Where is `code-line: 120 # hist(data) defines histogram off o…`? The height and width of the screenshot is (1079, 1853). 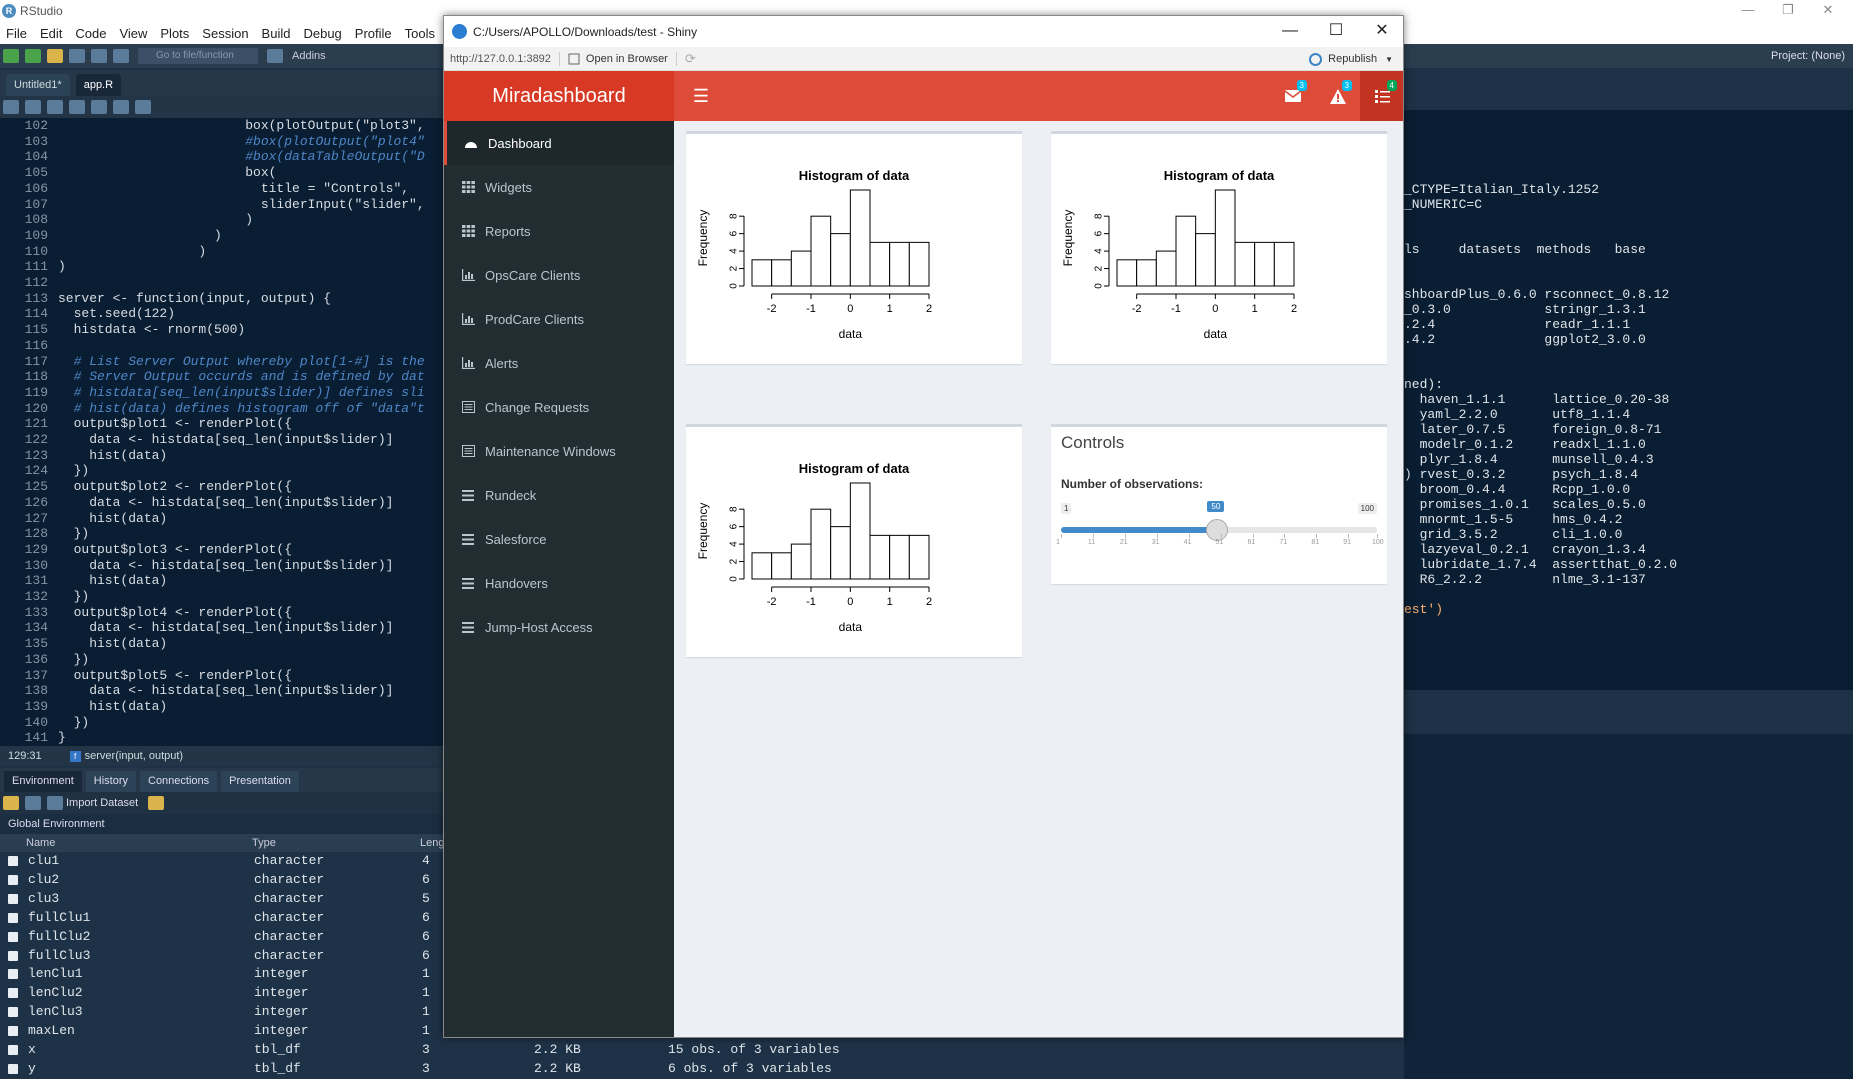
code-line: 120 # hist(data) defines histogram off o… is located at coordinates (212, 408).